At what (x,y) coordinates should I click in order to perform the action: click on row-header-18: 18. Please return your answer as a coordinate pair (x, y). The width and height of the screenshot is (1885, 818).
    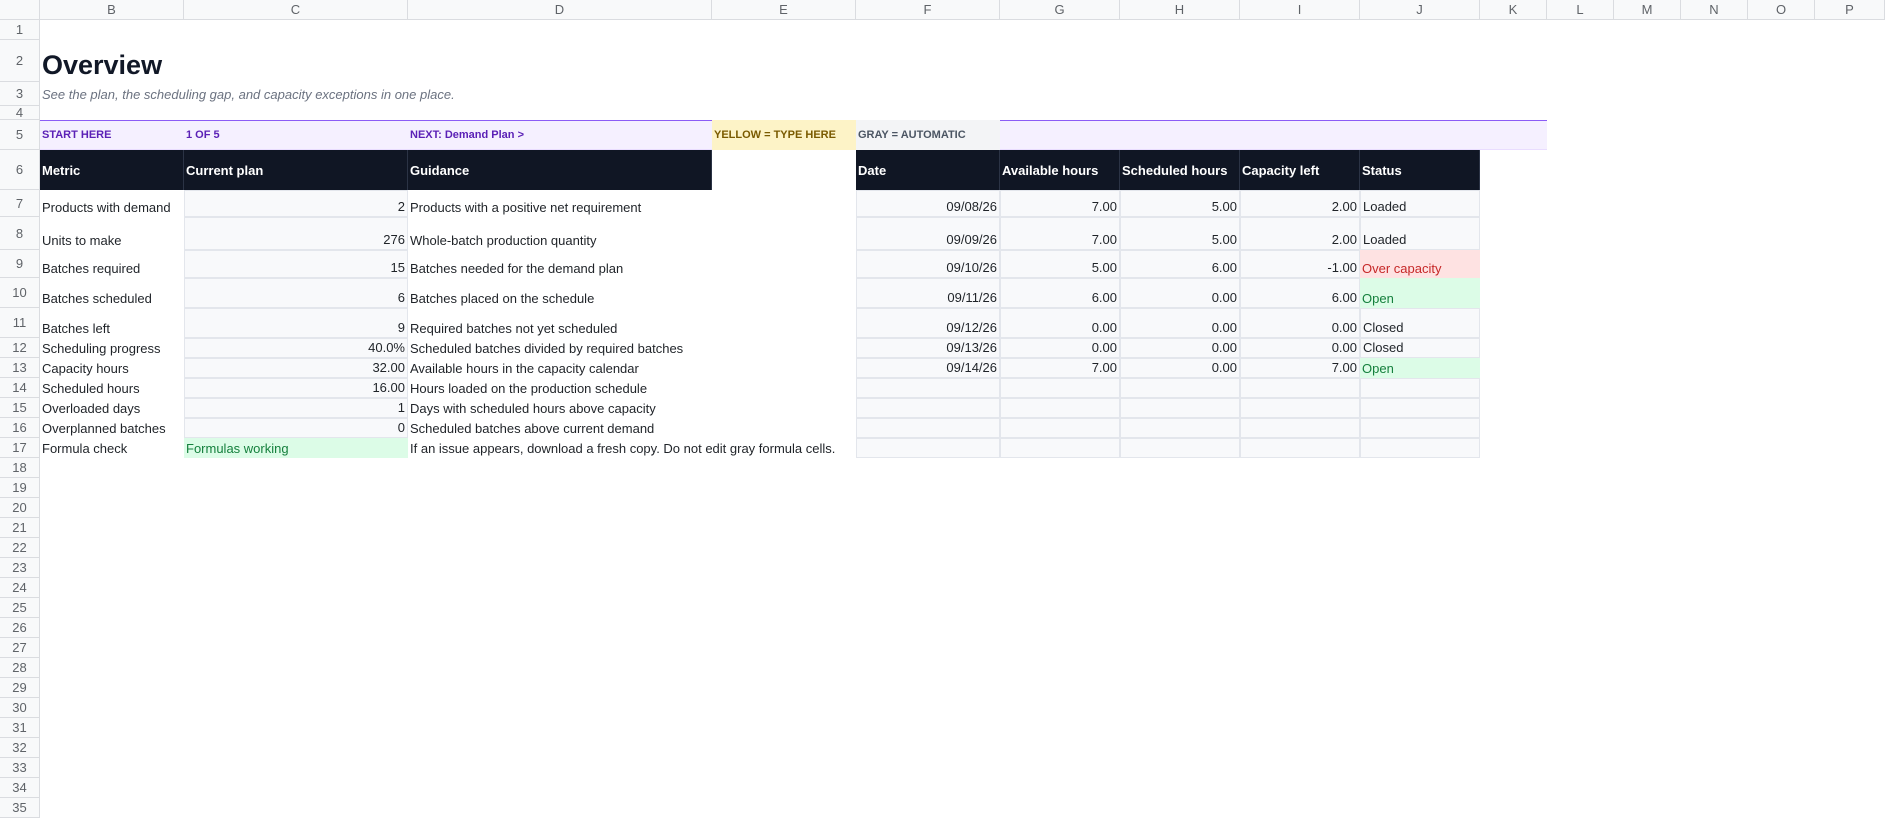
    Looking at the image, I should click on (20, 468).